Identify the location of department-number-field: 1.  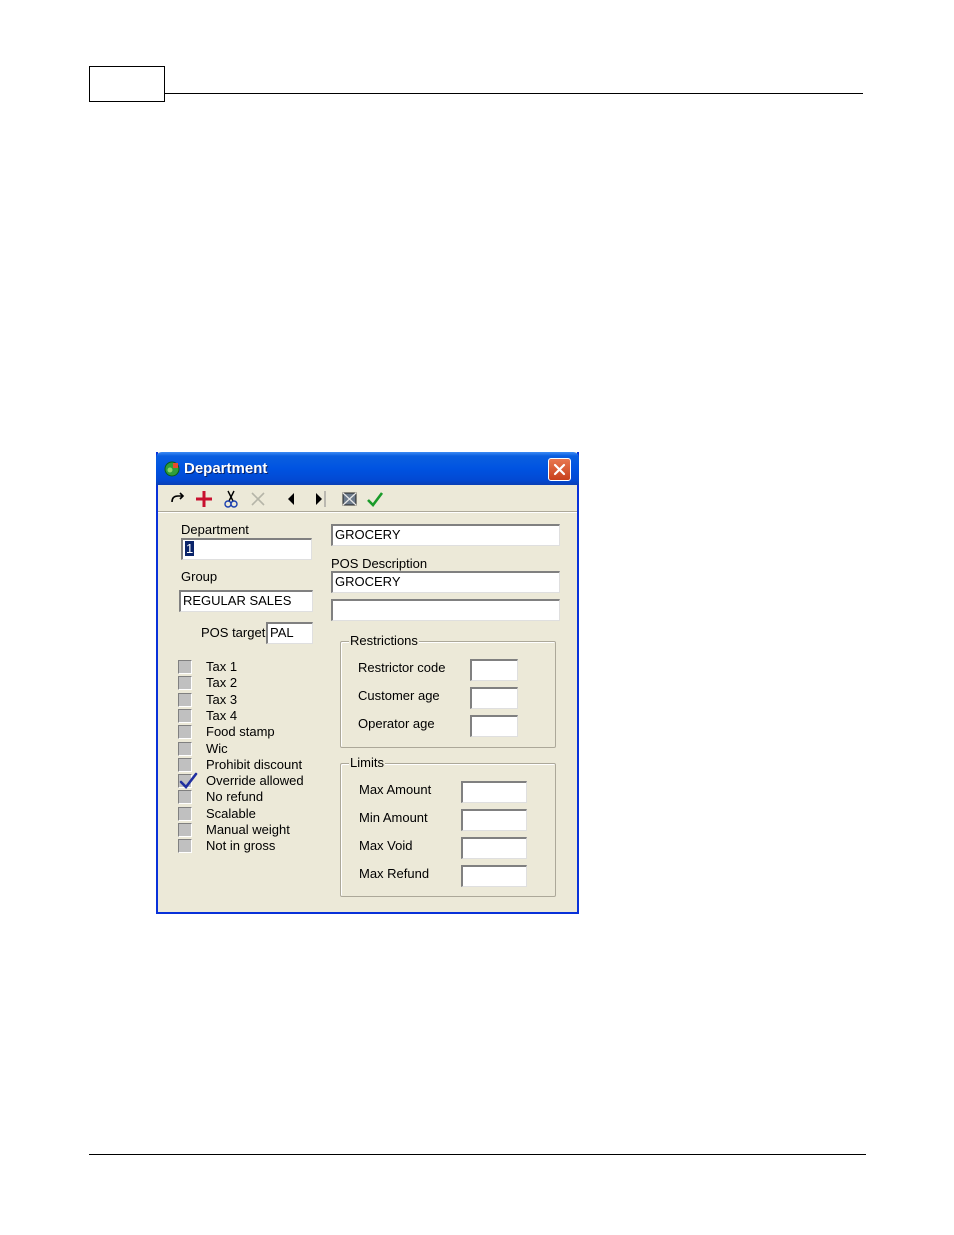
(246, 549).